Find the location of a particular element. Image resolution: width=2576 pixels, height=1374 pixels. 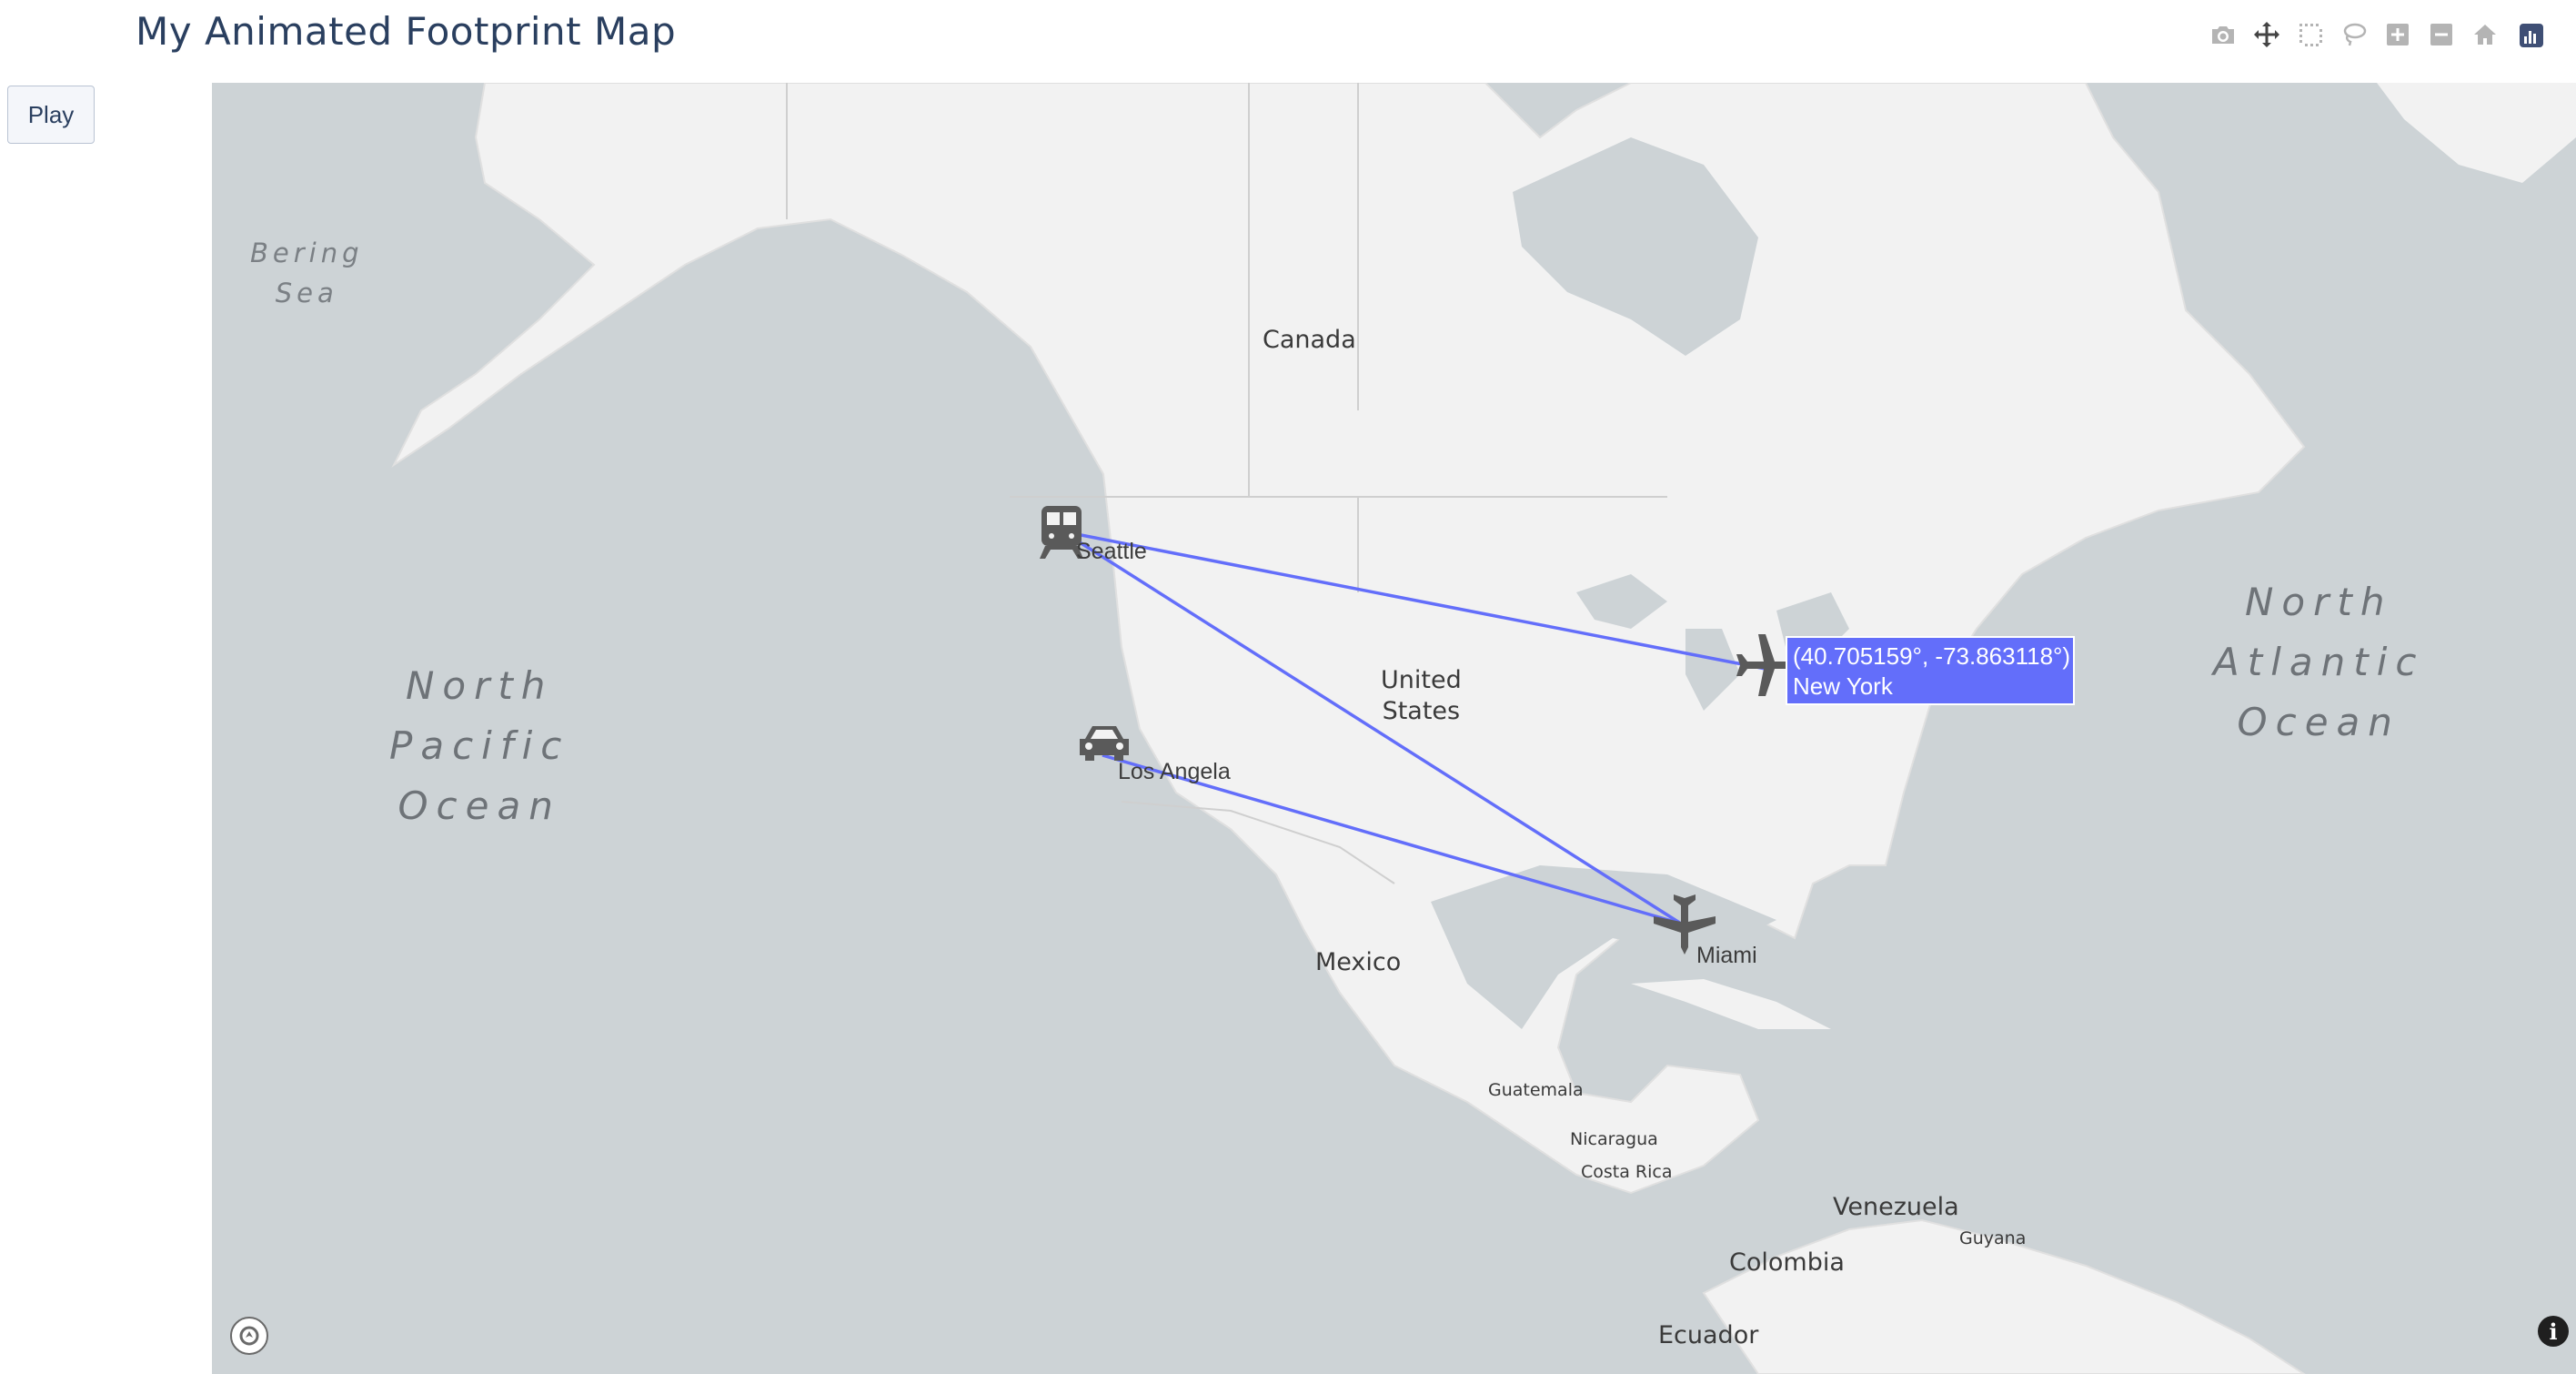

attribution-info-icon: i is located at coordinates (2553, 1331).